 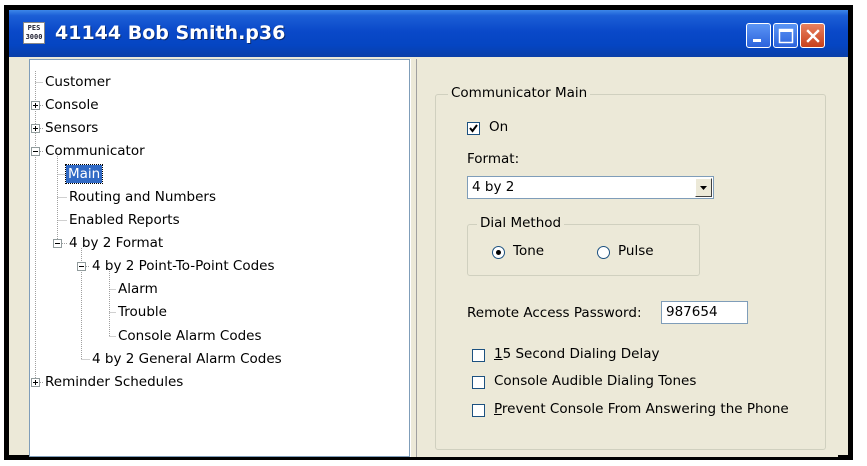 I want to click on pulse-label: Pulse, so click(x=636, y=251).